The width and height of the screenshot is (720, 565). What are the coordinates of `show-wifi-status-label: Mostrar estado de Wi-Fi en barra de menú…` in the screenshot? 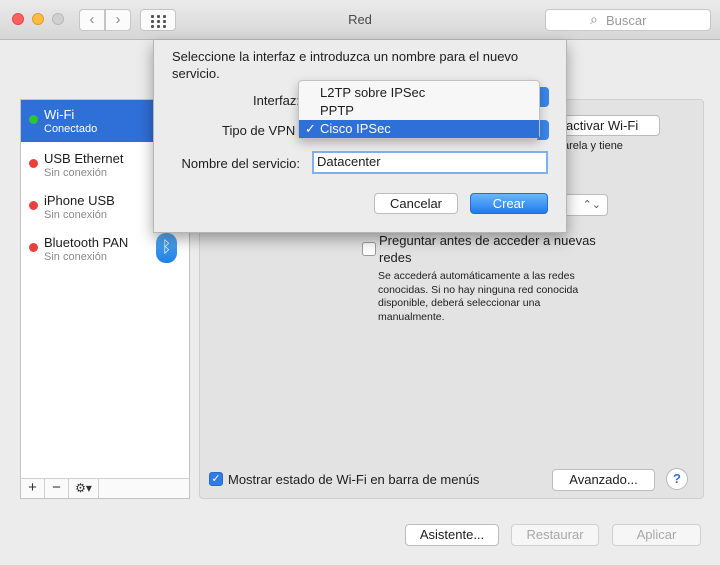 It's located at (354, 479).